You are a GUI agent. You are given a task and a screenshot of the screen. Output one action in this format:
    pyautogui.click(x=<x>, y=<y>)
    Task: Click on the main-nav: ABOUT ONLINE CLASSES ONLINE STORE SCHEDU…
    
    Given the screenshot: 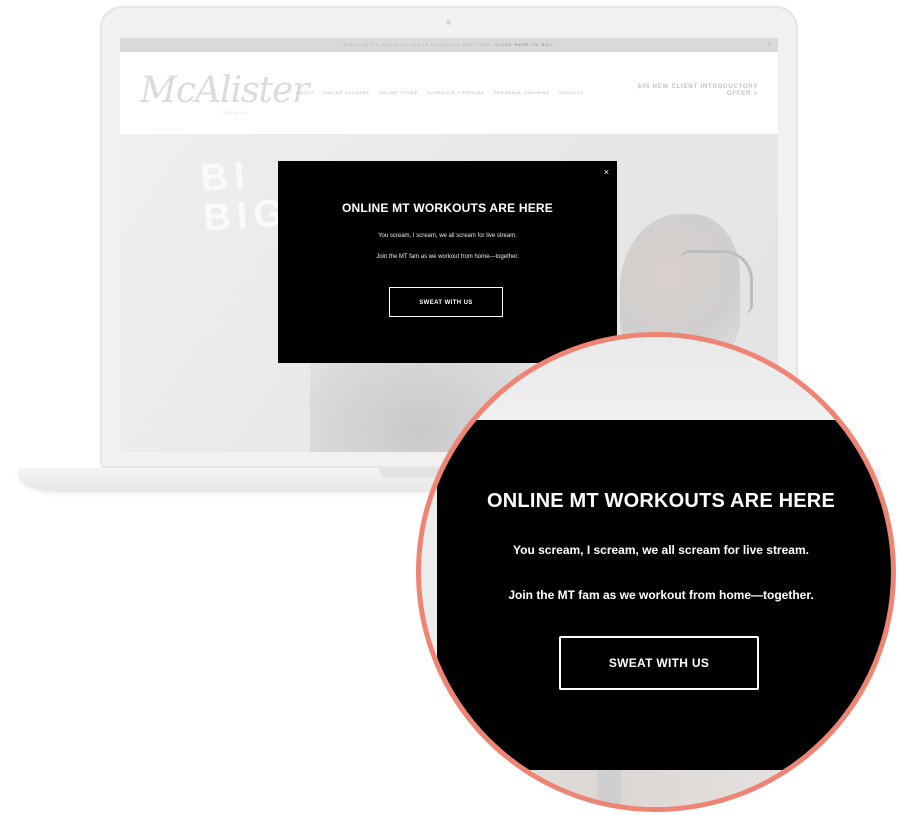 What is the action you would take?
    pyautogui.click(x=440, y=92)
    